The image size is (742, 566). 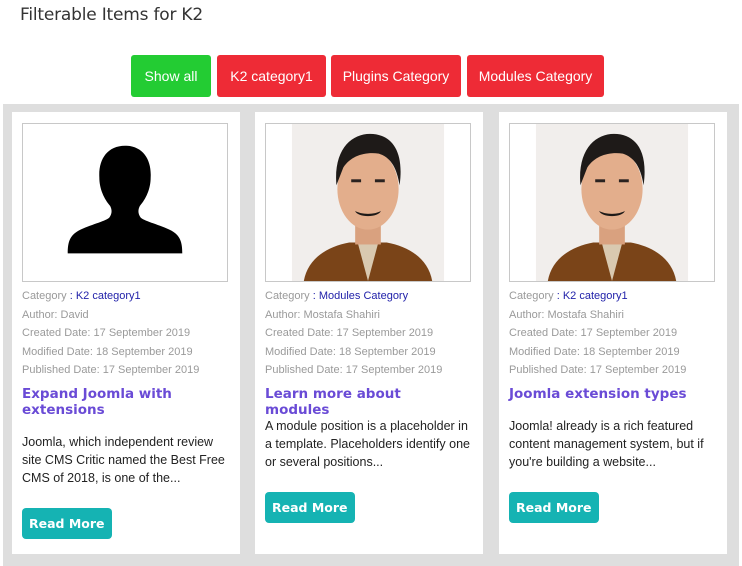 I want to click on author-text: Author: David, so click(x=55, y=314).